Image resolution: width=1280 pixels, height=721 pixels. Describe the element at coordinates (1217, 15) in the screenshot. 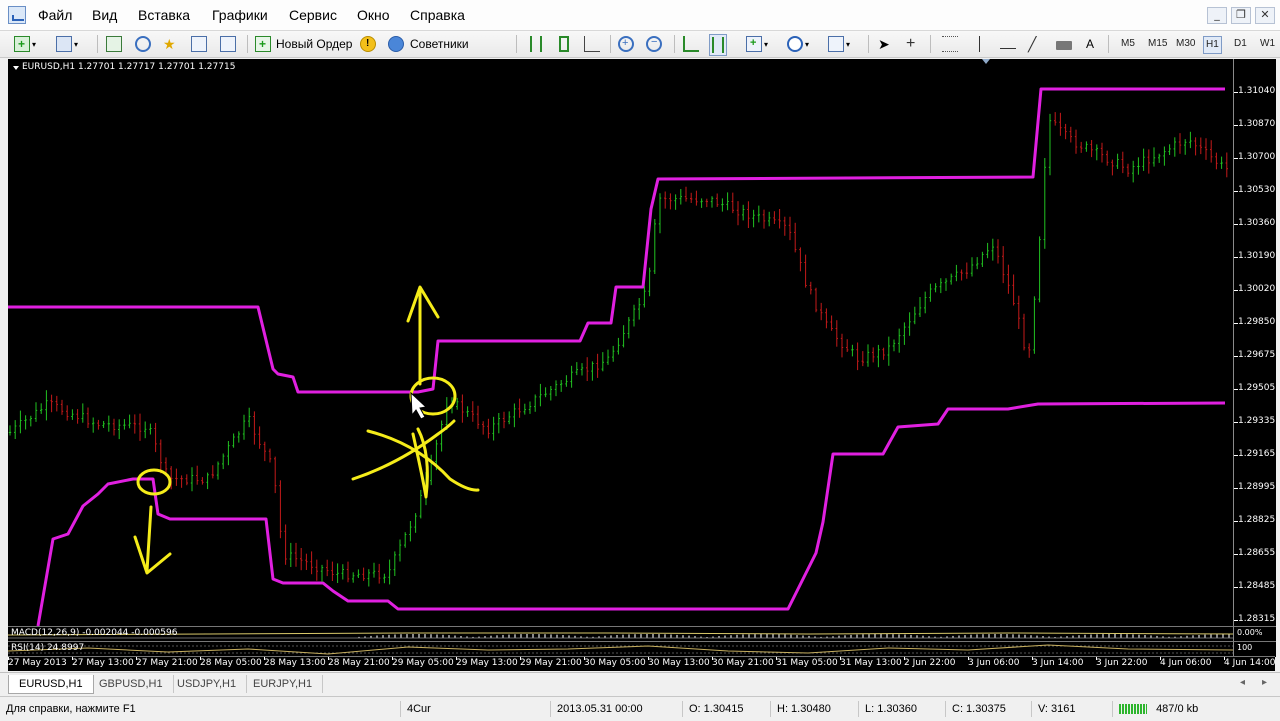

I see `minimize-icon: _` at that location.